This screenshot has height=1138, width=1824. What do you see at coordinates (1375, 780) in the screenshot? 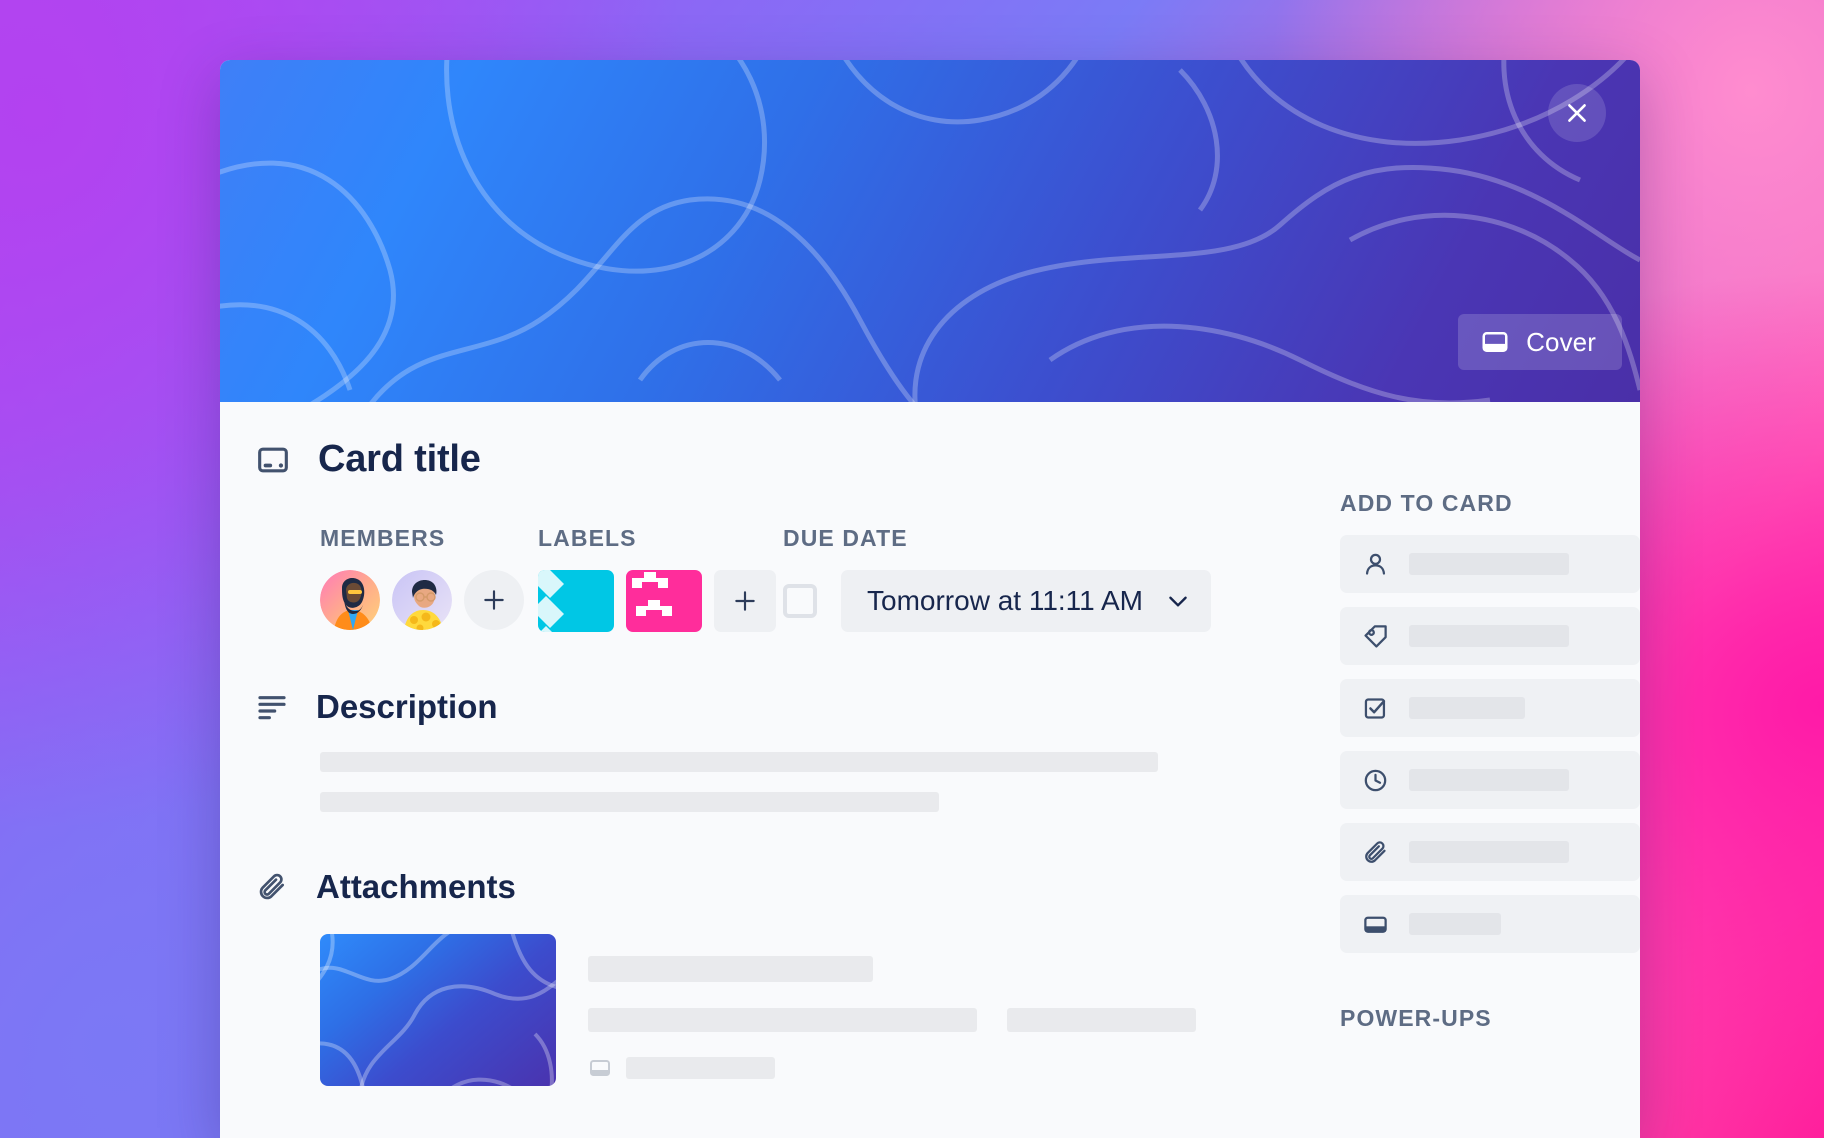
I see `clock-icon` at bounding box center [1375, 780].